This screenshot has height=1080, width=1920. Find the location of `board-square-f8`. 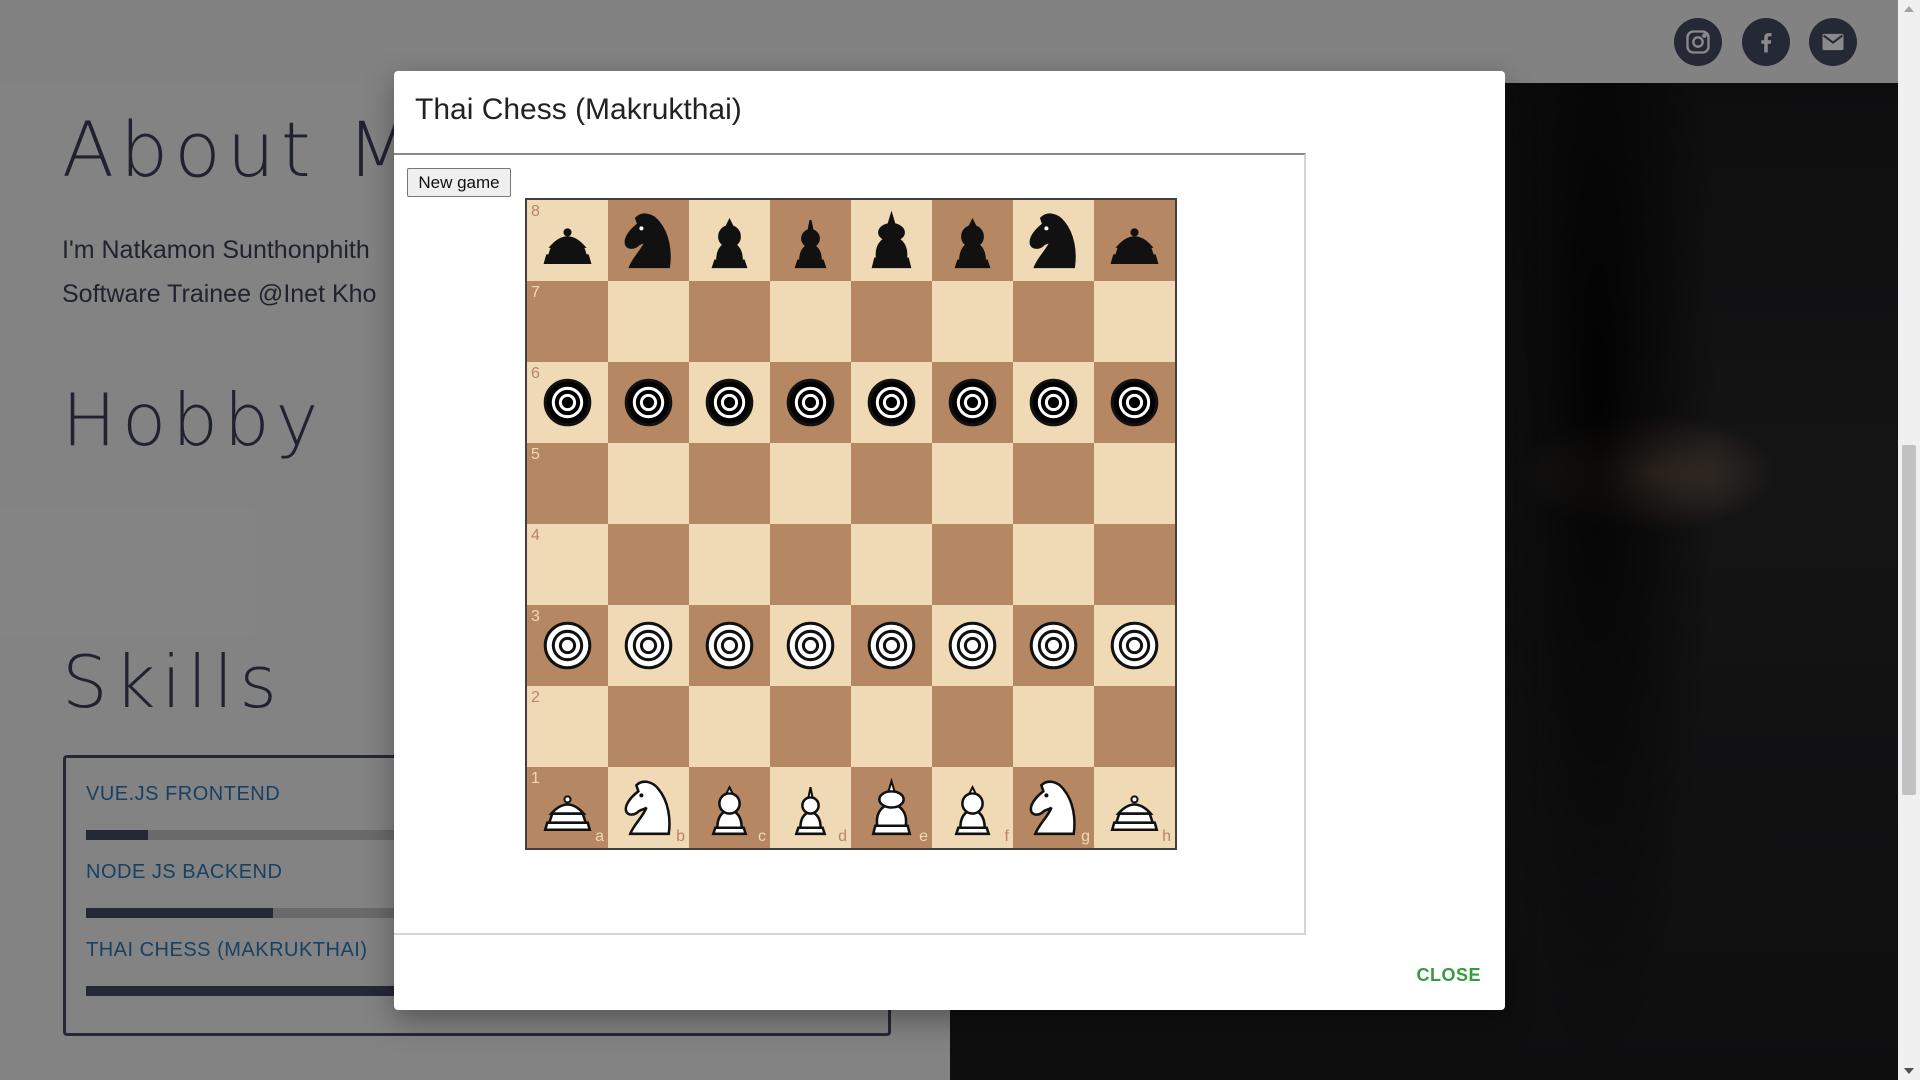

board-square-f8 is located at coordinates (972, 240).